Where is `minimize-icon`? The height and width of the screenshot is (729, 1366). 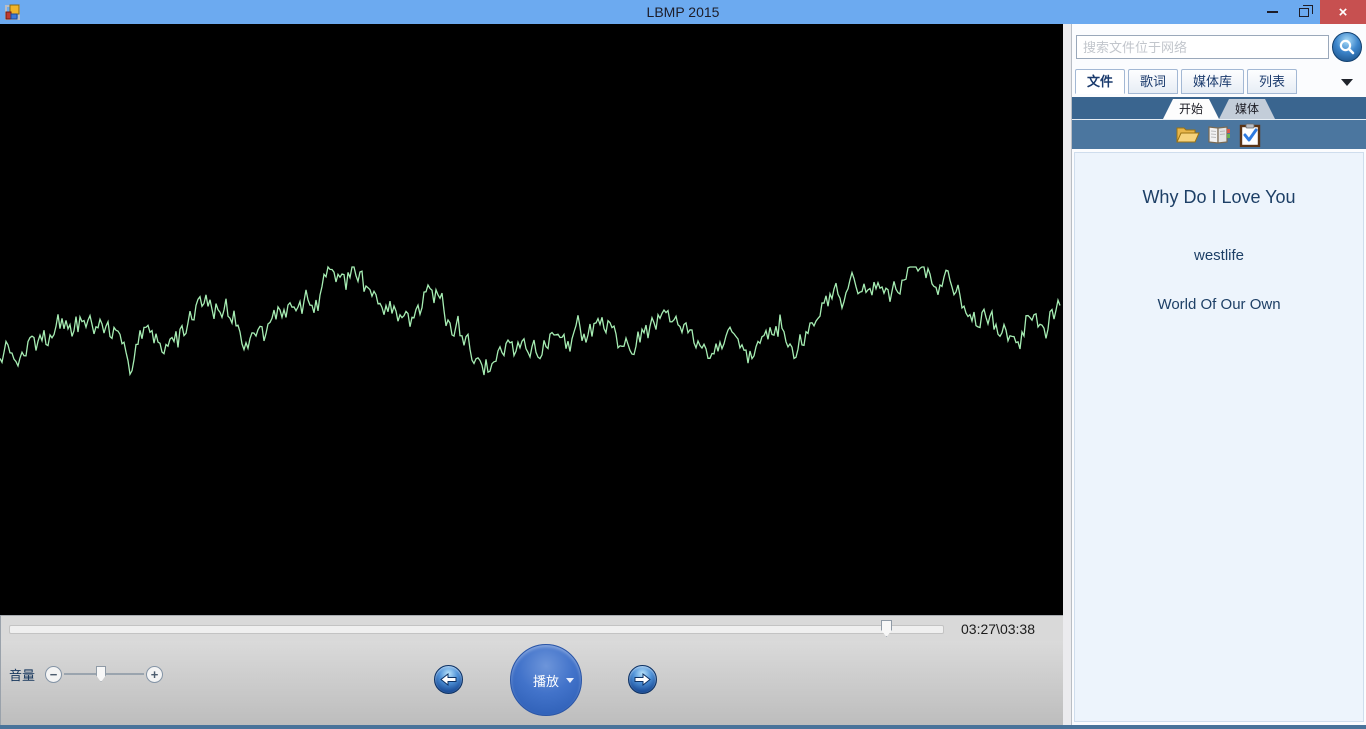
minimize-icon is located at coordinates (1272, 12).